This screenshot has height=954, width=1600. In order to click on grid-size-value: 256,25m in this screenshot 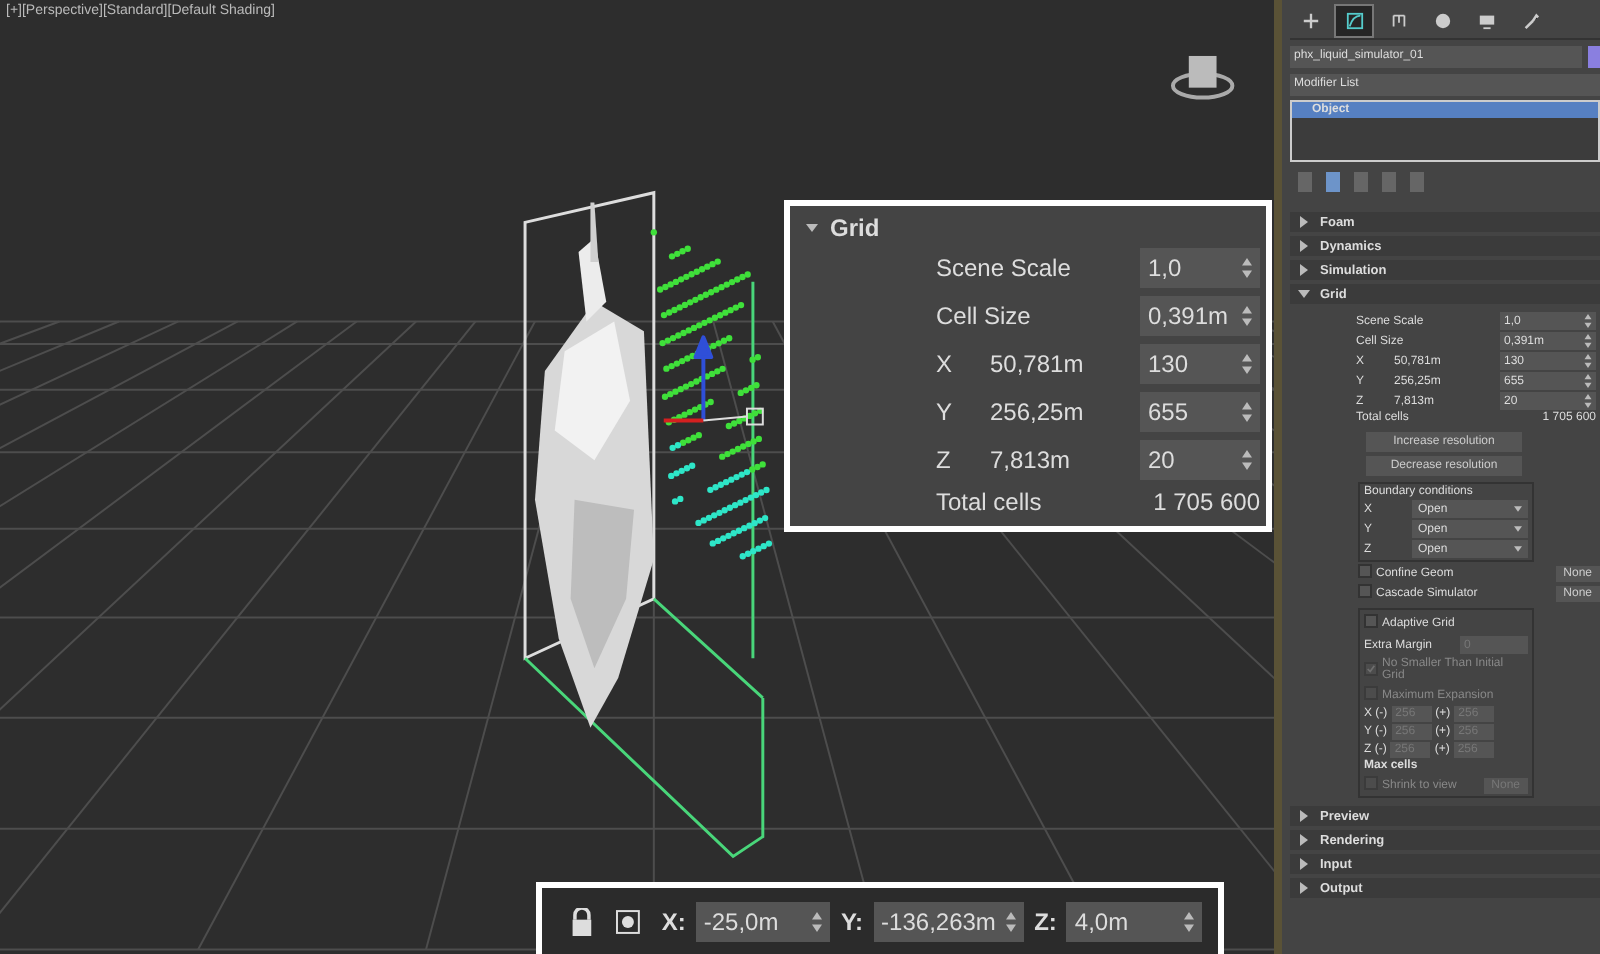, I will do `click(1038, 412)`.